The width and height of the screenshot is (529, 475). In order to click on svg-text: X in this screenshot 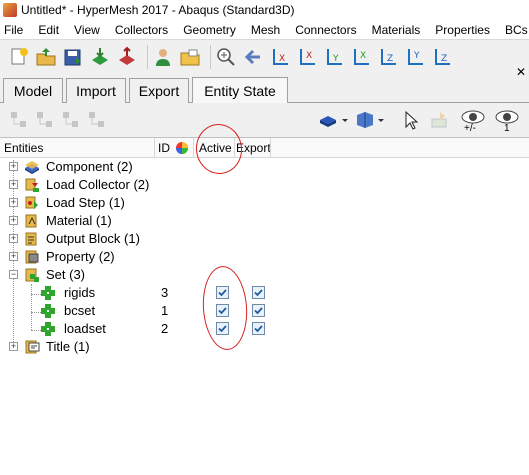, I will do `click(363, 56)`.